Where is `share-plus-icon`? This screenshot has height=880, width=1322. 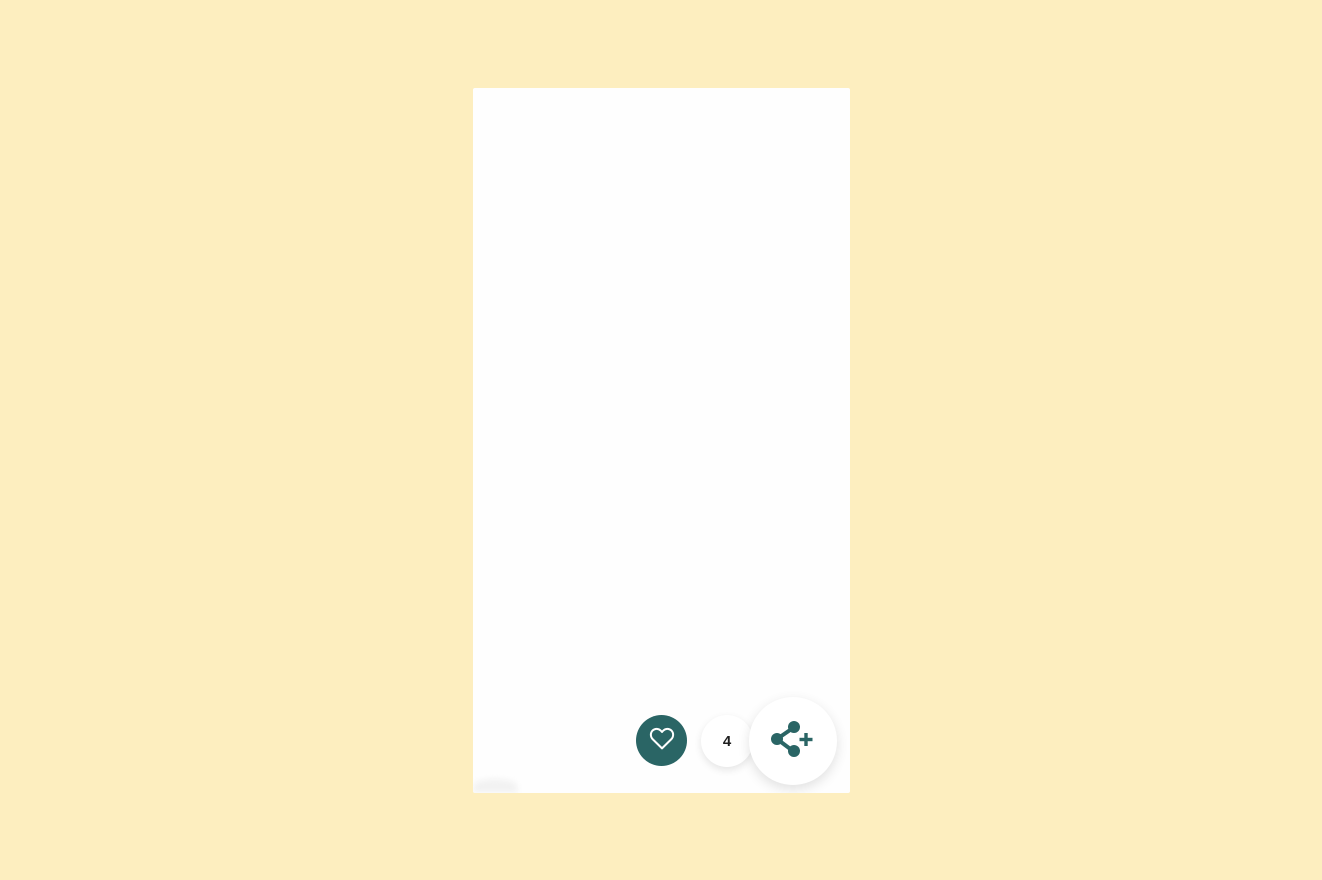 share-plus-icon is located at coordinates (793, 741).